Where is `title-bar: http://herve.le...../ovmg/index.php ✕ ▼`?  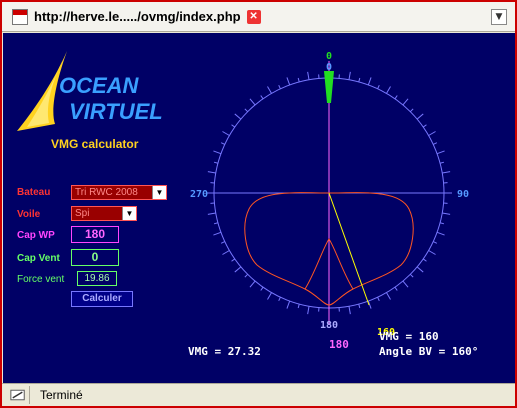 title-bar: http://herve.le...../ovmg/index.php ✕ ▼ is located at coordinates (258, 17).